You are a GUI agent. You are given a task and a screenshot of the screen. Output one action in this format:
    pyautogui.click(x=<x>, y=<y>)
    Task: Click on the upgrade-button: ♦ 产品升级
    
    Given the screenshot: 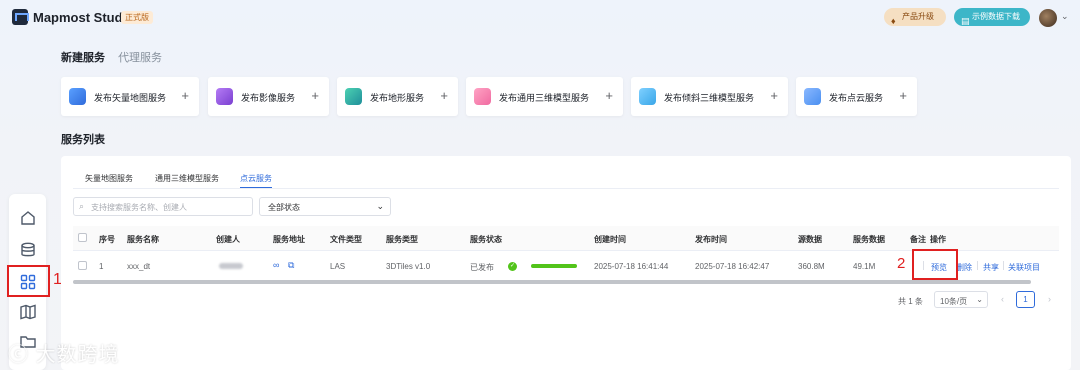 What is the action you would take?
    pyautogui.click(x=915, y=17)
    